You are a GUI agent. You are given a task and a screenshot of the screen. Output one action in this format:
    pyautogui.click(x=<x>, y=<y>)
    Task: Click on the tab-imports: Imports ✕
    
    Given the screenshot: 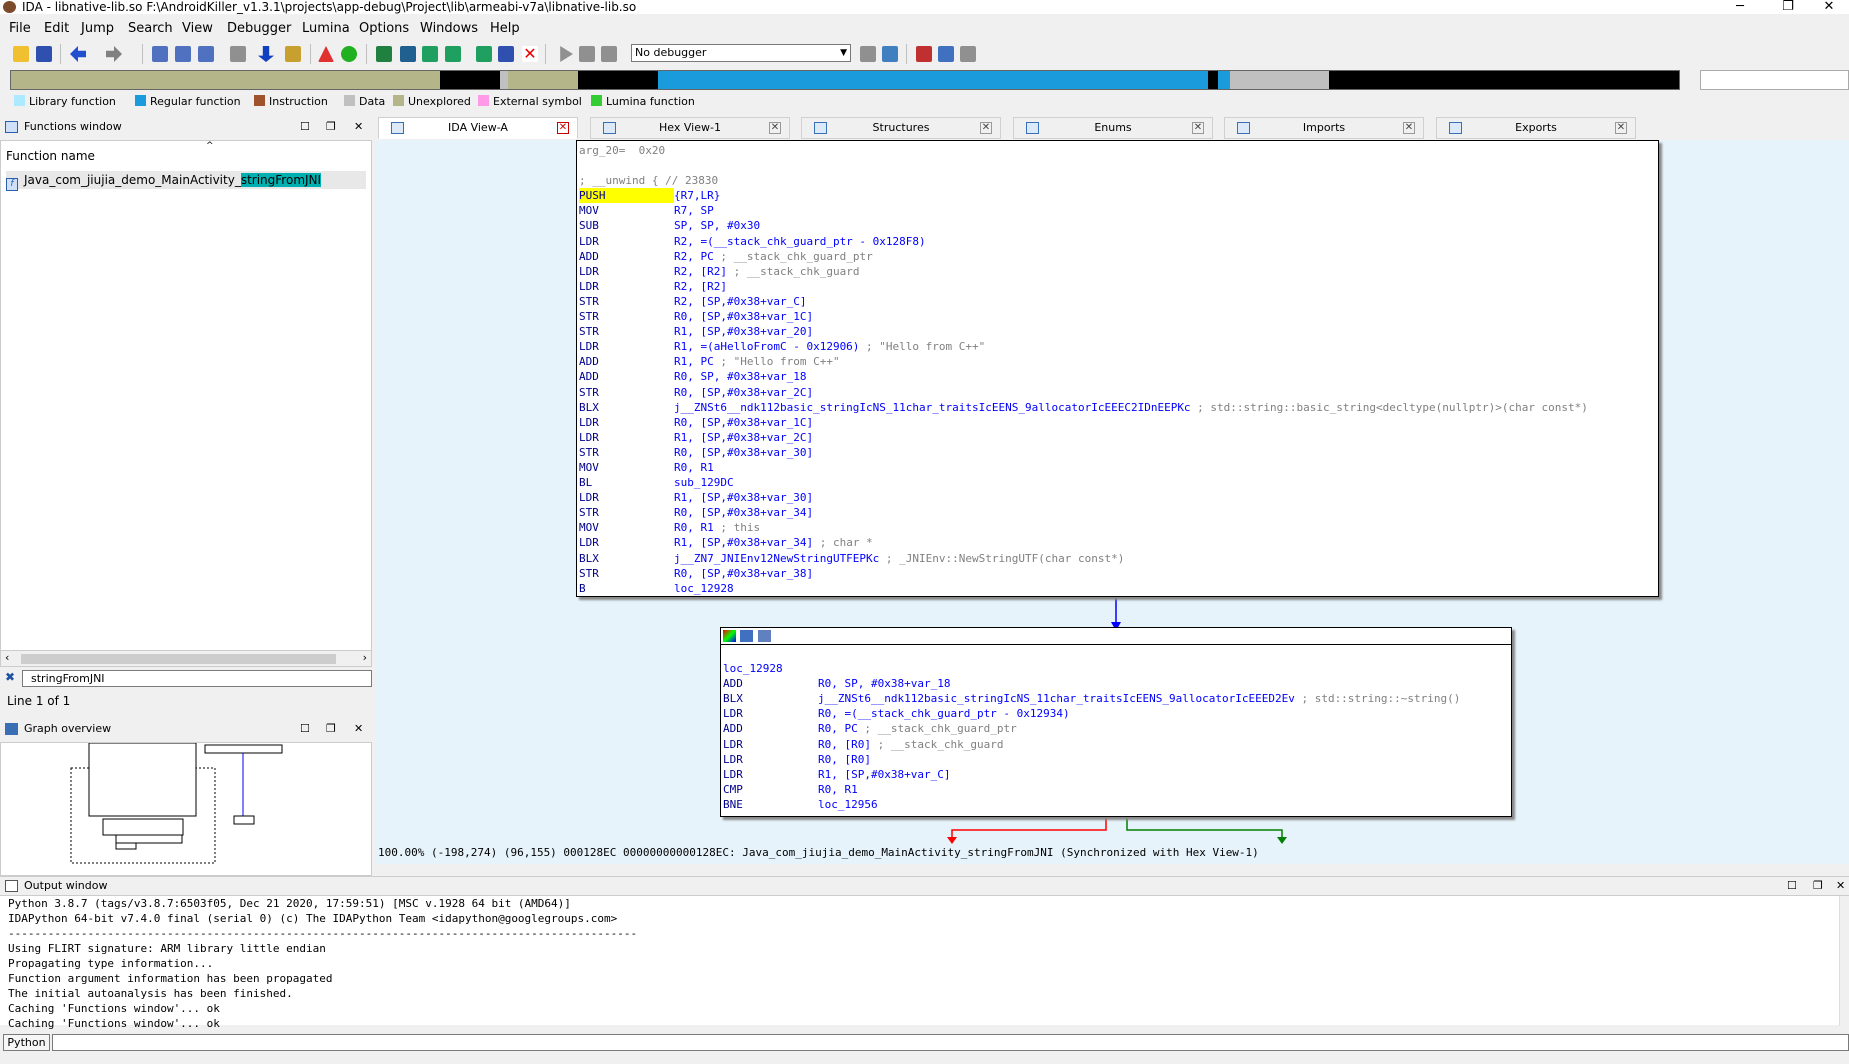 What is the action you would take?
    pyautogui.click(x=1324, y=128)
    